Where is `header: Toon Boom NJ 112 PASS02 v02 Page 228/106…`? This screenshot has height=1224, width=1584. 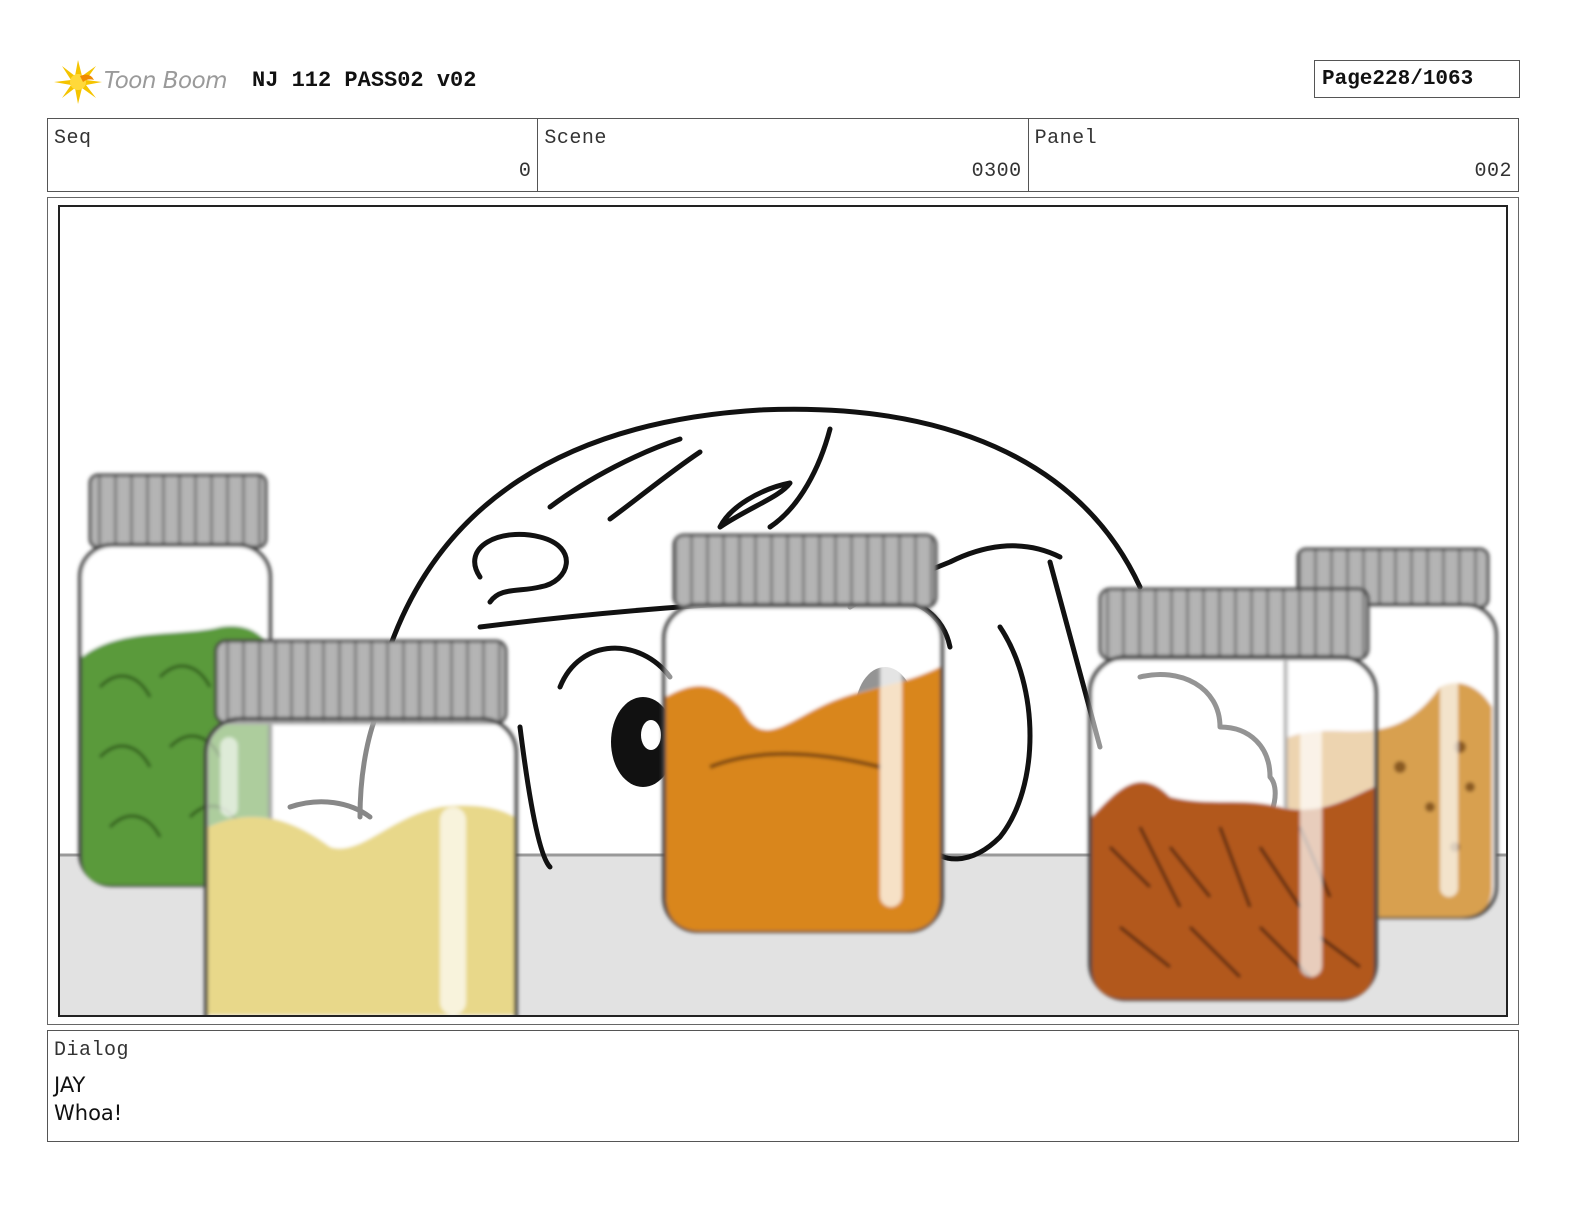
header: Toon Boom NJ 112 PASS02 v02 Page 228/106… is located at coordinates (784, 80).